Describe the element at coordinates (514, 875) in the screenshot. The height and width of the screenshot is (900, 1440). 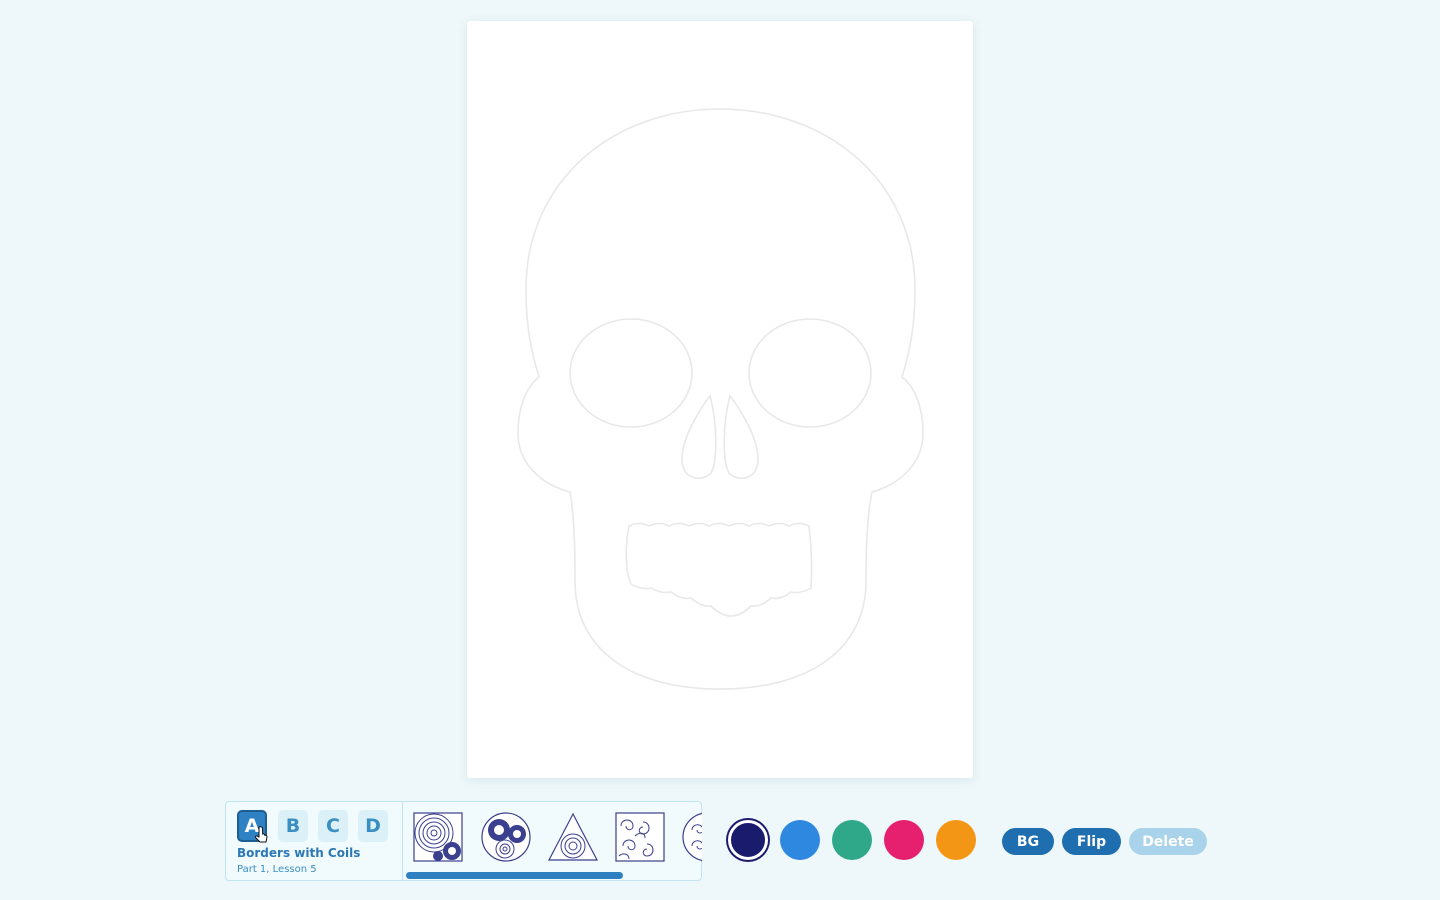
I see `scrollbar-thumb` at that location.